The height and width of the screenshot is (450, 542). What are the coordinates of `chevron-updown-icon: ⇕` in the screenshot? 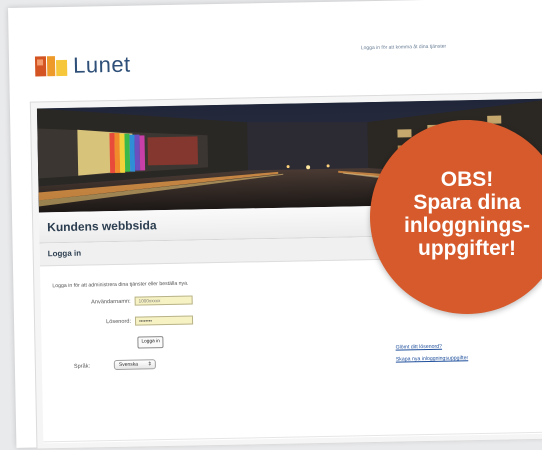 It's located at (149, 364).